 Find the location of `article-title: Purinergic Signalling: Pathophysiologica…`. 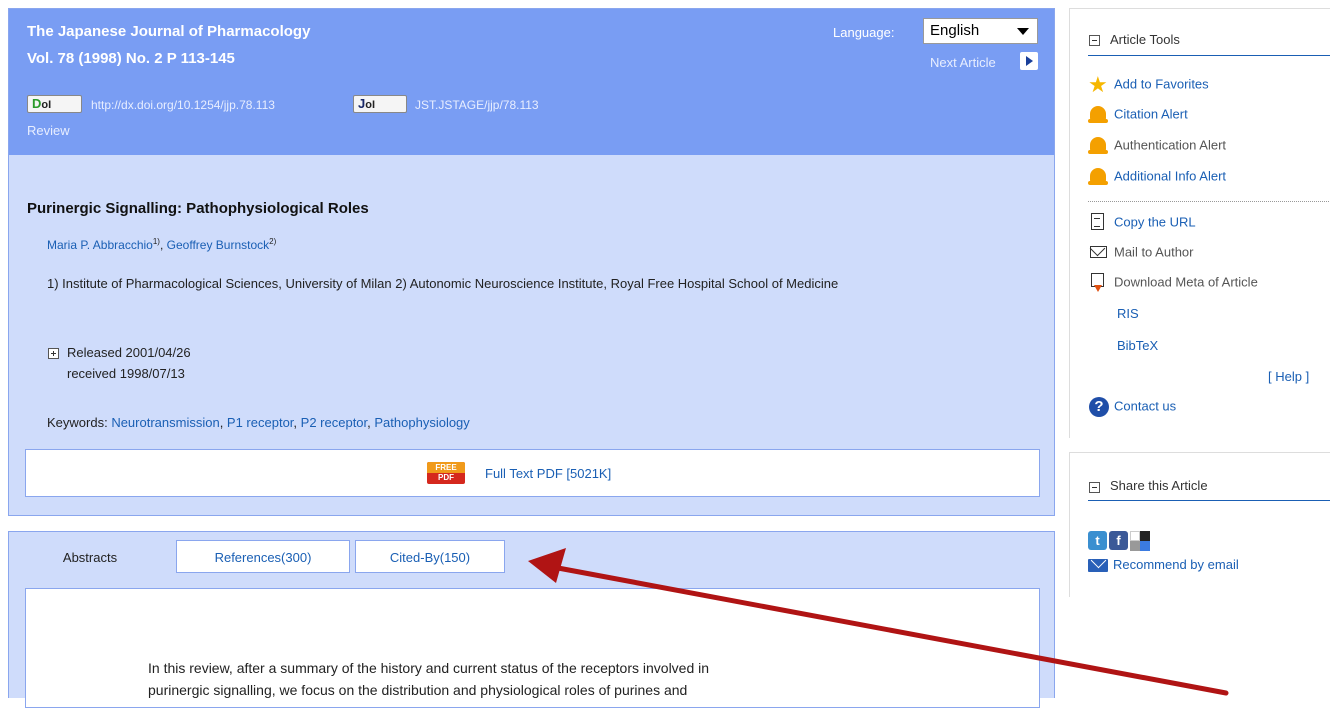

article-title: Purinergic Signalling: Pathophysiologica… is located at coordinates (198, 208).